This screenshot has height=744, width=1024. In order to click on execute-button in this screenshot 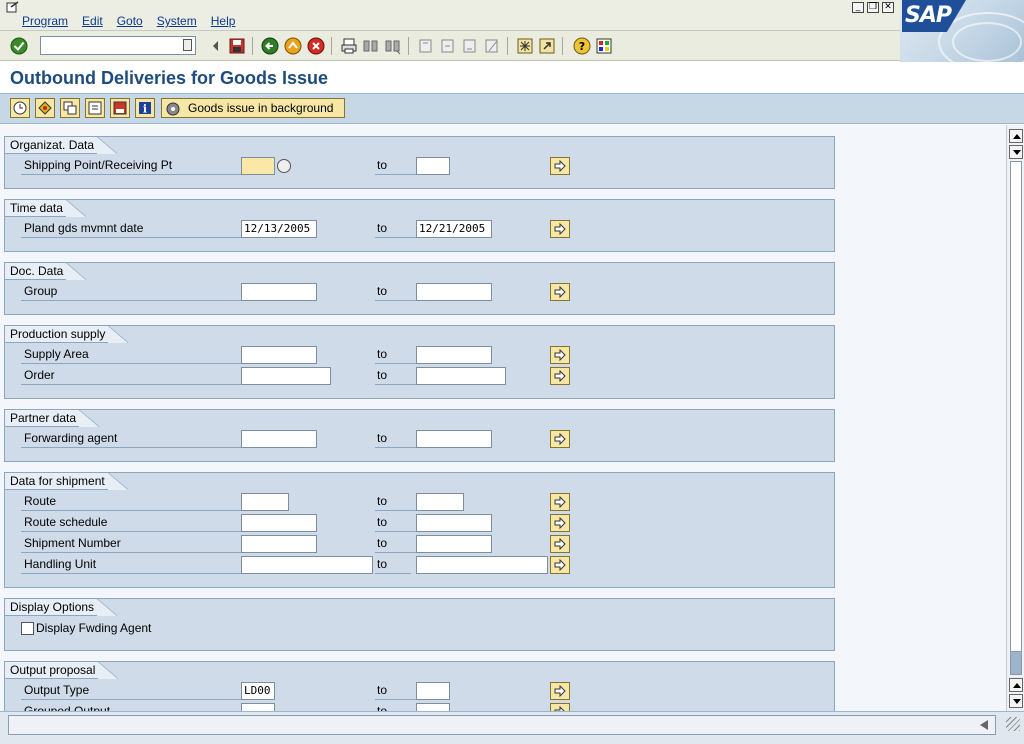, I will do `click(20, 108)`.